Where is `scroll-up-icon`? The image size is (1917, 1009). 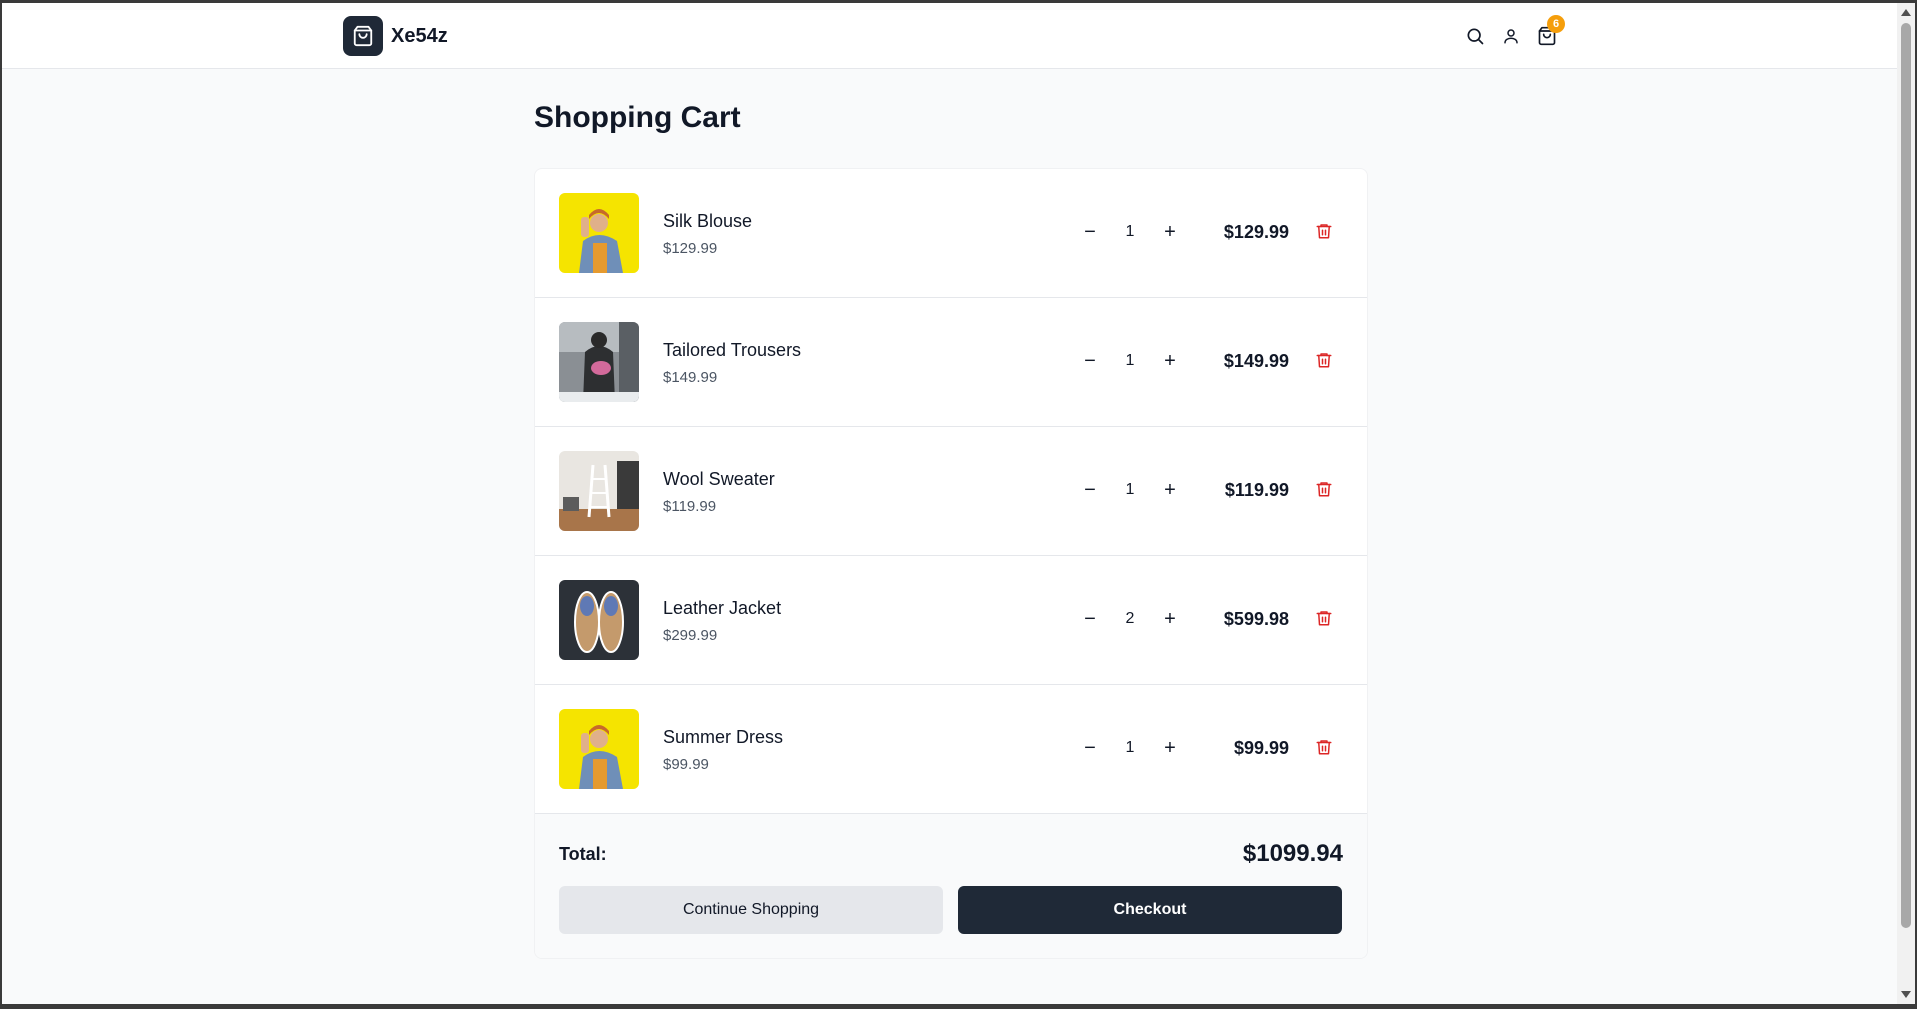 scroll-up-icon is located at coordinates (1906, 12).